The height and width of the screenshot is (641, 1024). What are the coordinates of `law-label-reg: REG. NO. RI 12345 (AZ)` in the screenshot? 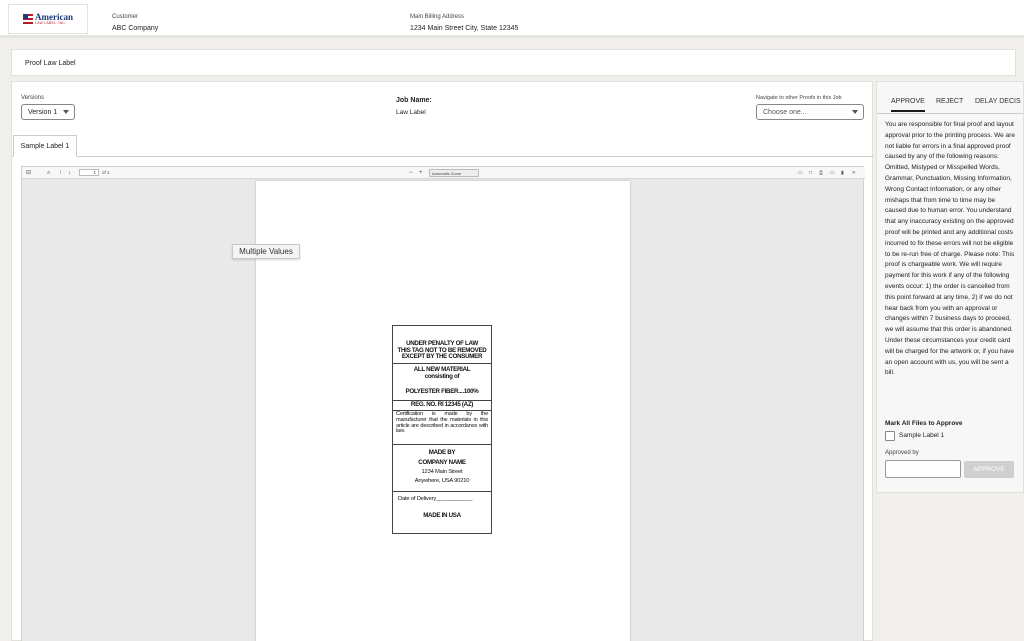 It's located at (442, 406).